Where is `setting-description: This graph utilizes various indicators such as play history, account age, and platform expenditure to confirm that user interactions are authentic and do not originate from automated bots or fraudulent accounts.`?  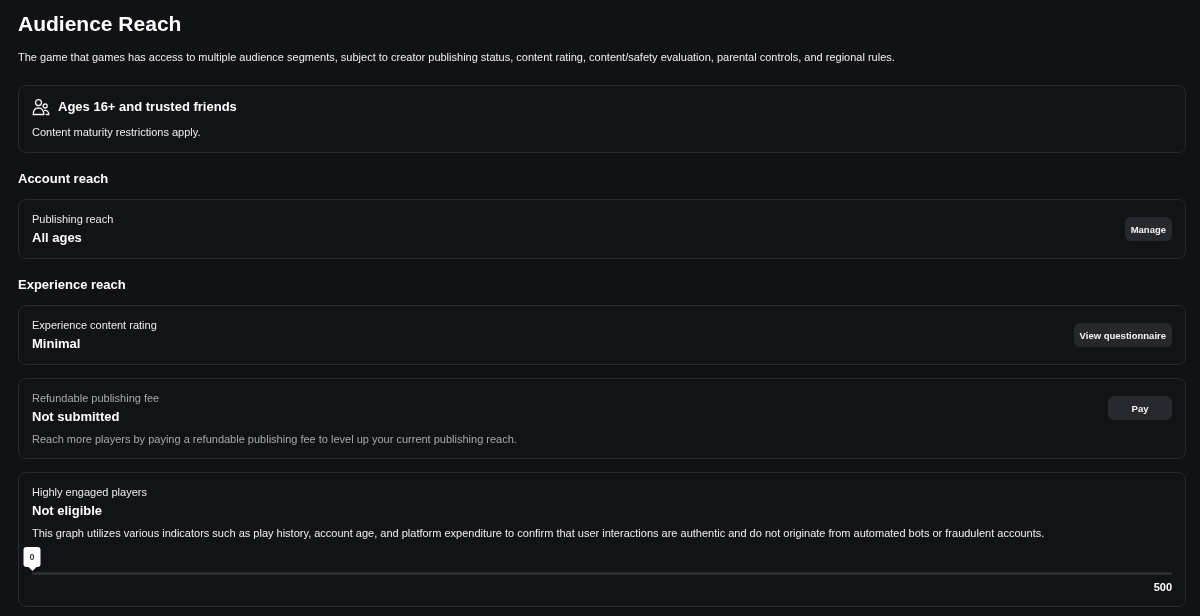
setting-description: This graph utilizes various indicators such as play history, account age, and platform expenditure to confirm that user interactions are authentic and do not originate from automated bots or fraudulent accounts. is located at coordinates (538, 533).